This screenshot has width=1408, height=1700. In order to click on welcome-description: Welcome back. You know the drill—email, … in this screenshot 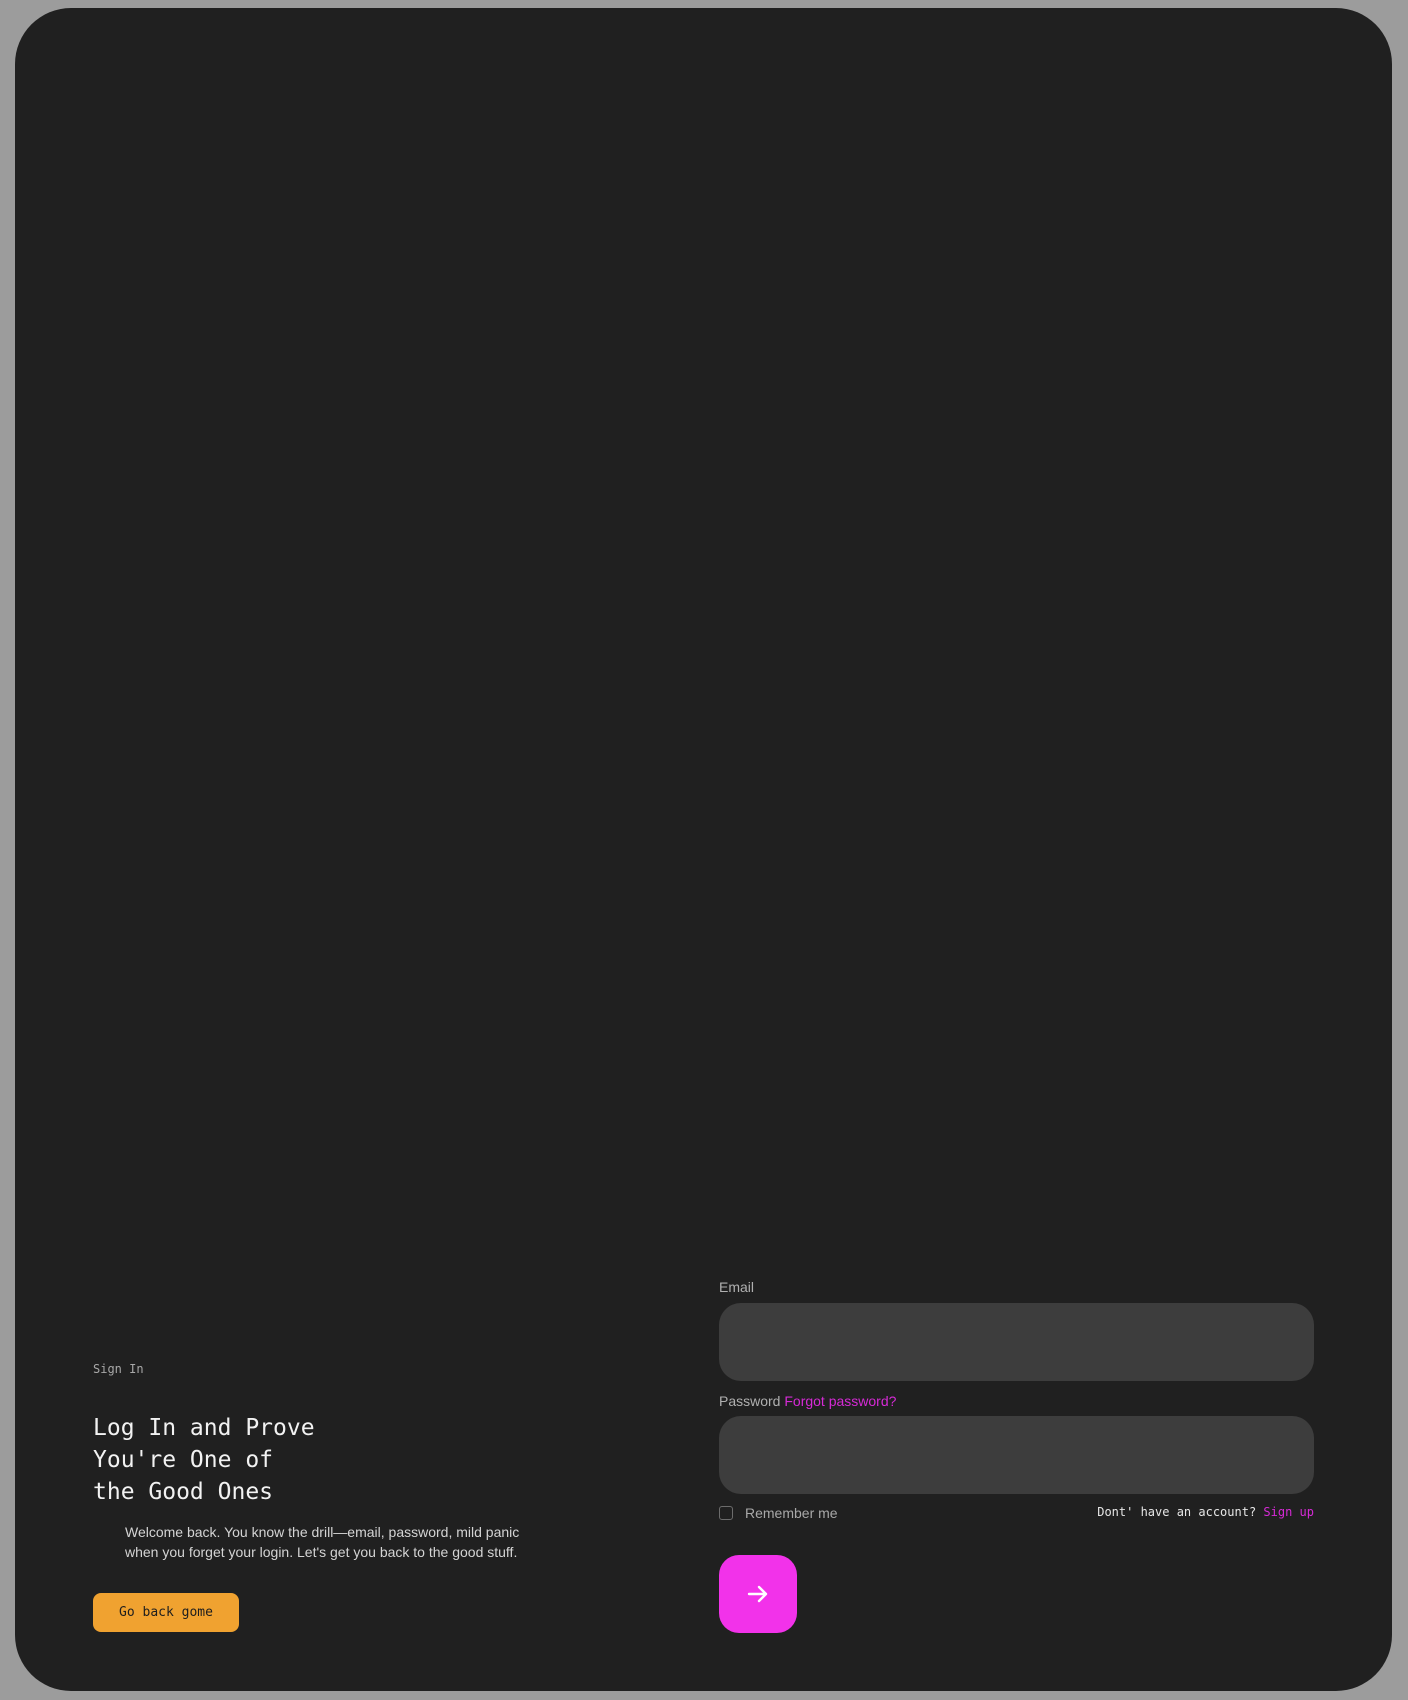, I will do `click(335, 1542)`.